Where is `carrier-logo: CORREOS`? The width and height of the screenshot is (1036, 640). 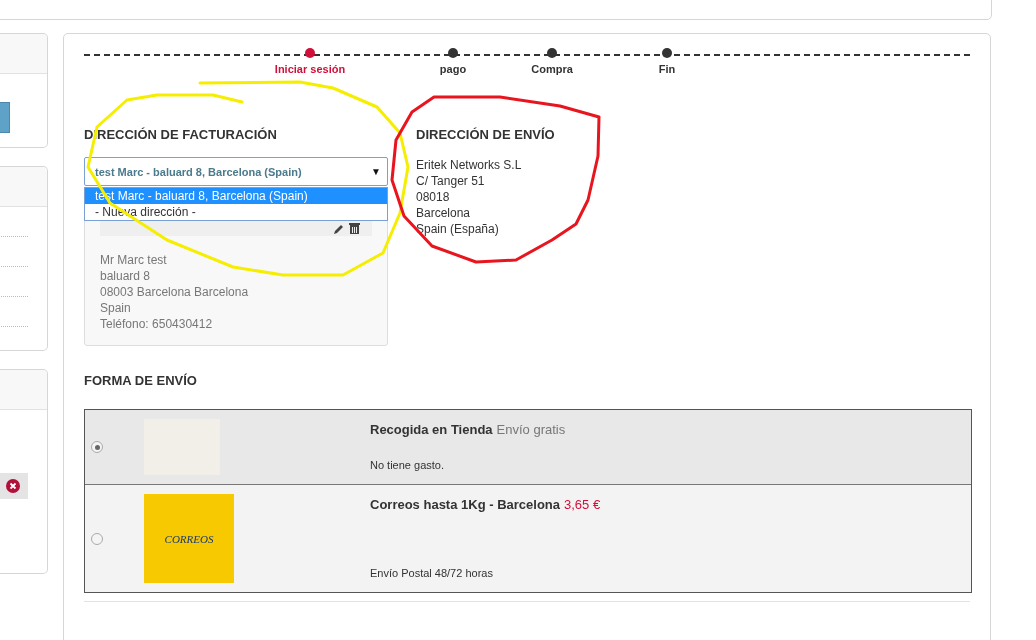 carrier-logo: CORREOS is located at coordinates (189, 538).